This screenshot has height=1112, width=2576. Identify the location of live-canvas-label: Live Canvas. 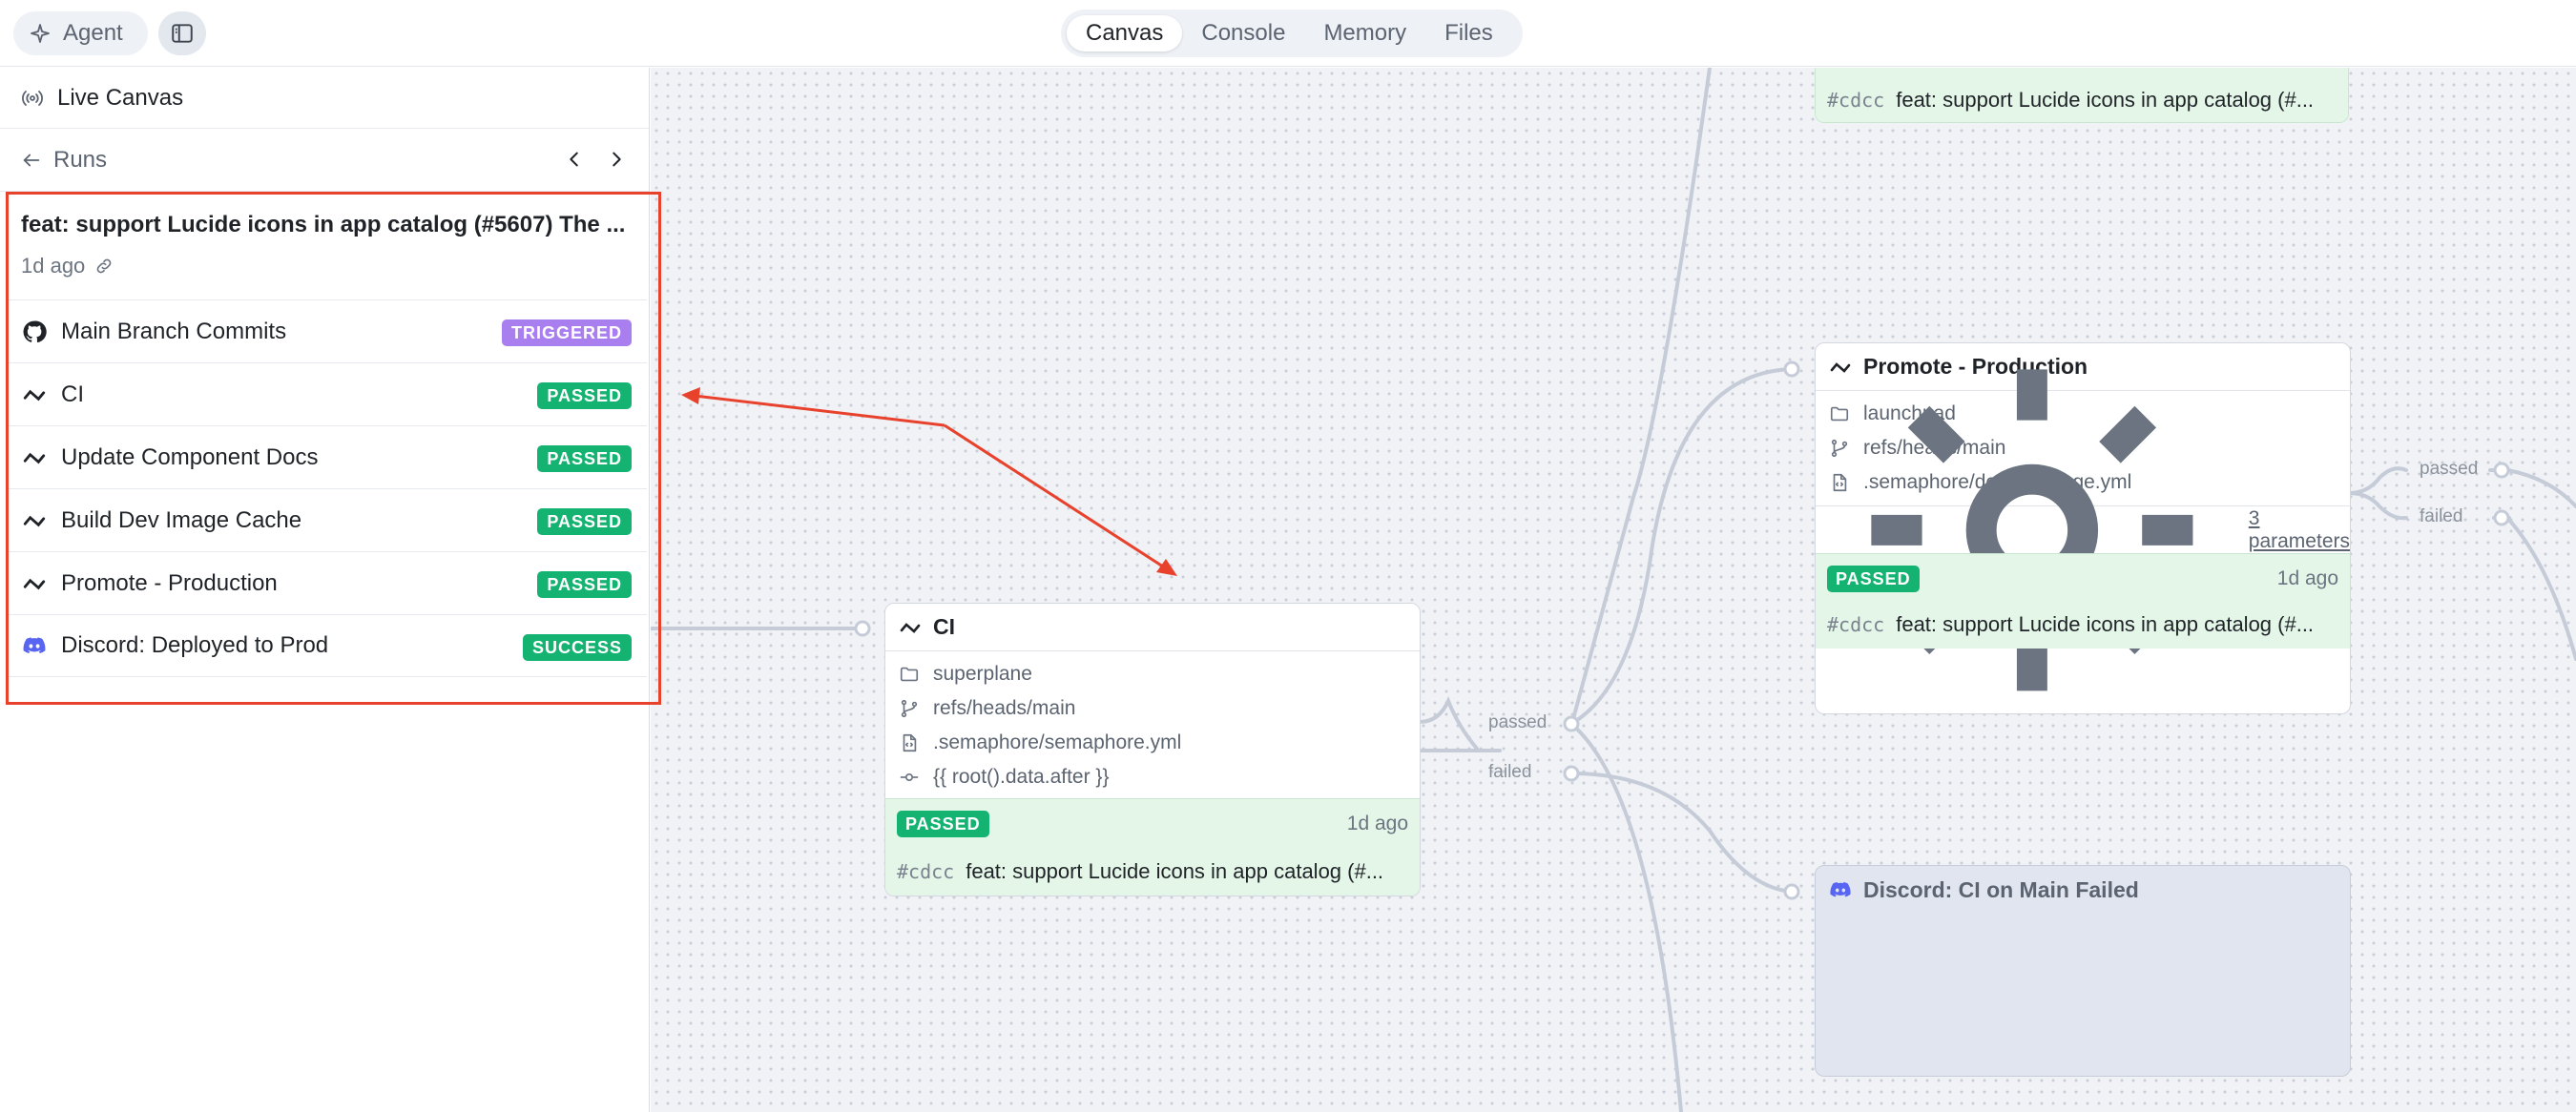
(120, 97).